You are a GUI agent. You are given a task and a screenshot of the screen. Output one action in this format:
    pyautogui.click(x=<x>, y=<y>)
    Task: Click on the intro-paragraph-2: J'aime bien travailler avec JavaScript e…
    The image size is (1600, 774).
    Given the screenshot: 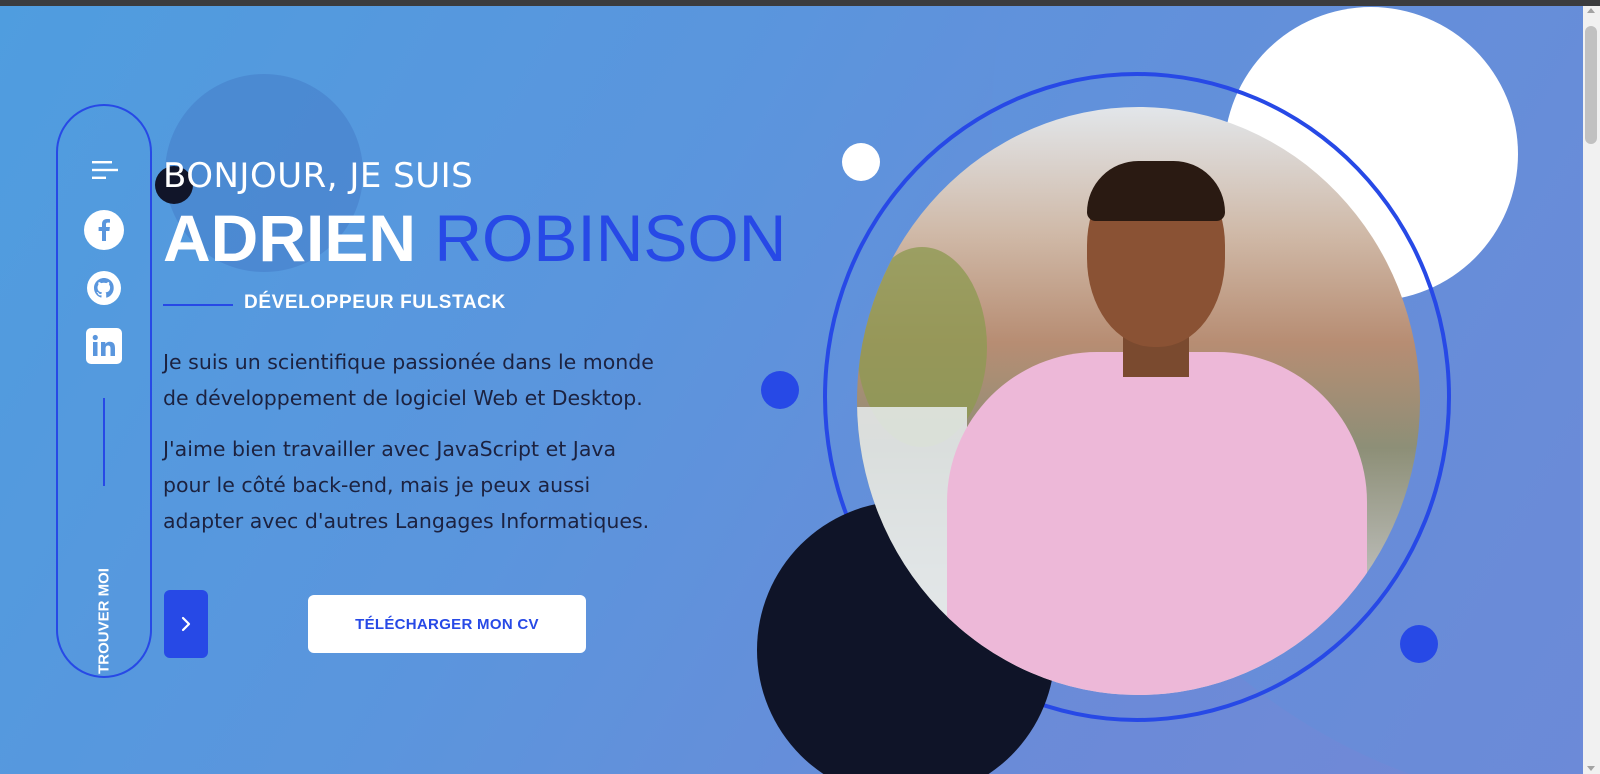 What is the action you would take?
    pyautogui.click(x=406, y=485)
    